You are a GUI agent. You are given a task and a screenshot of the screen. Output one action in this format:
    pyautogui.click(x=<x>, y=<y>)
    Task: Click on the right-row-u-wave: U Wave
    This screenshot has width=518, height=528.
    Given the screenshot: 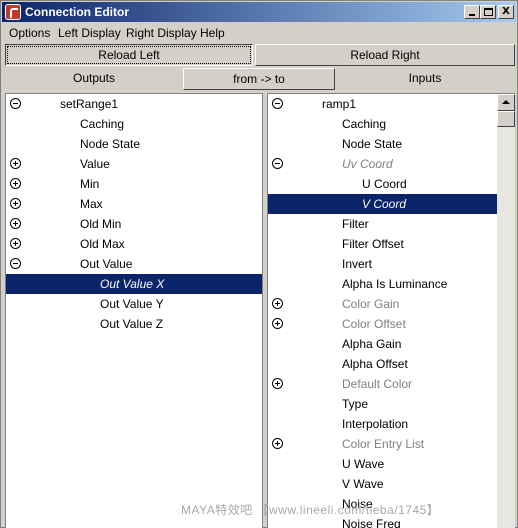 What is the action you would take?
    pyautogui.click(x=382, y=464)
    